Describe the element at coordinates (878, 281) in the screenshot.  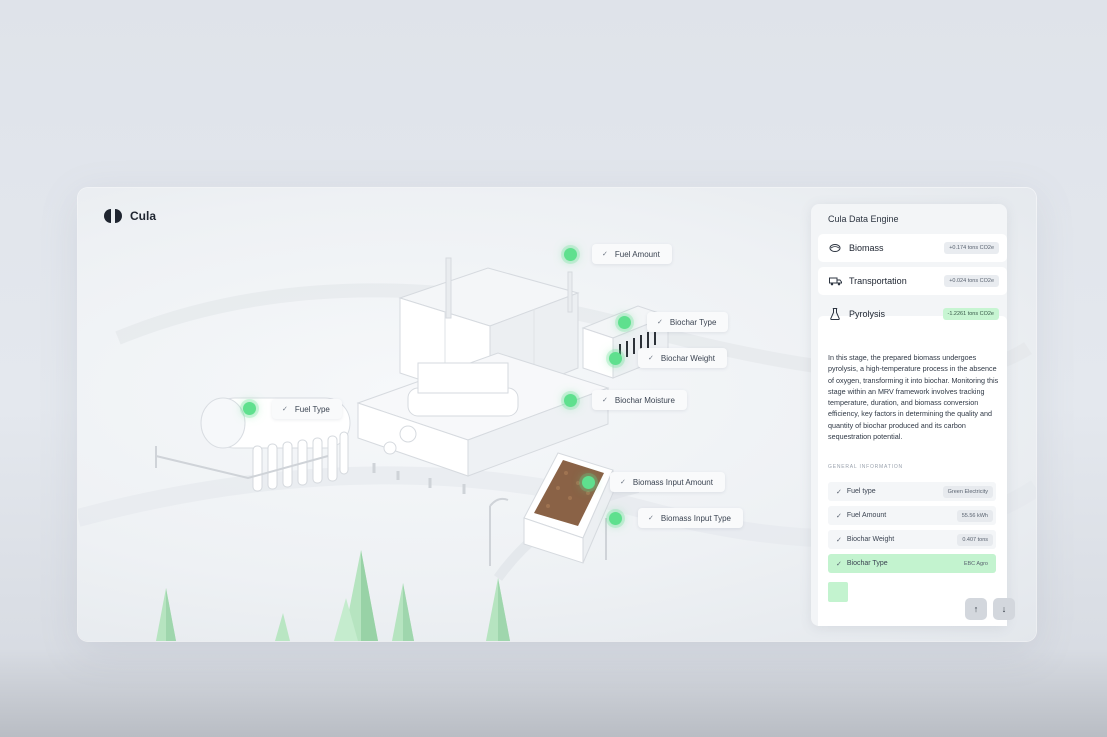
I see `stage-name: Transportation` at that location.